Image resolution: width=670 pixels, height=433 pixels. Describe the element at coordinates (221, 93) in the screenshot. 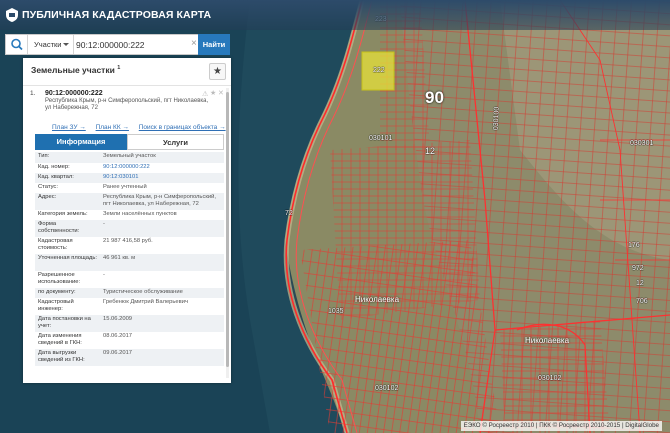

I see `close-icon: ✕` at that location.